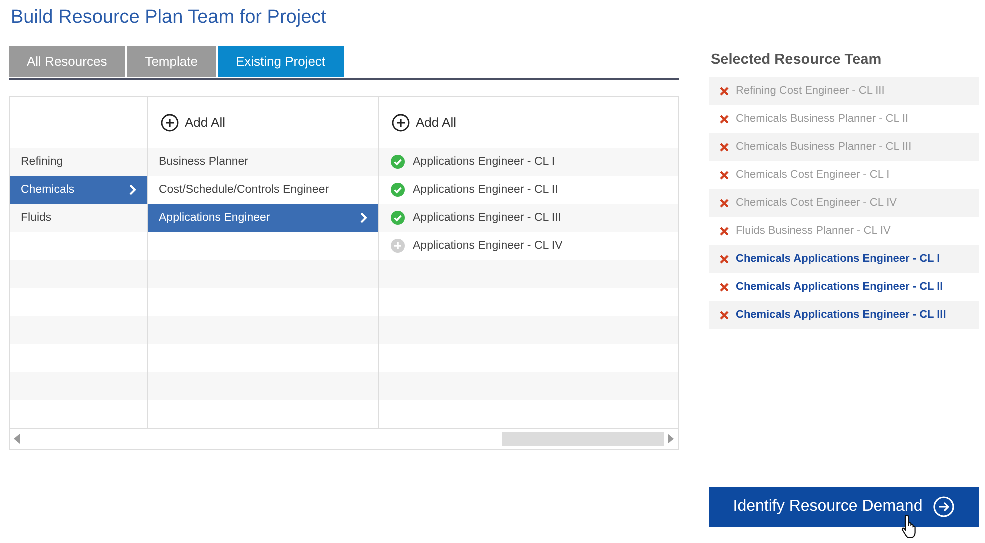  I want to click on team-member: Refining Cost Engineer - CL III, so click(810, 91).